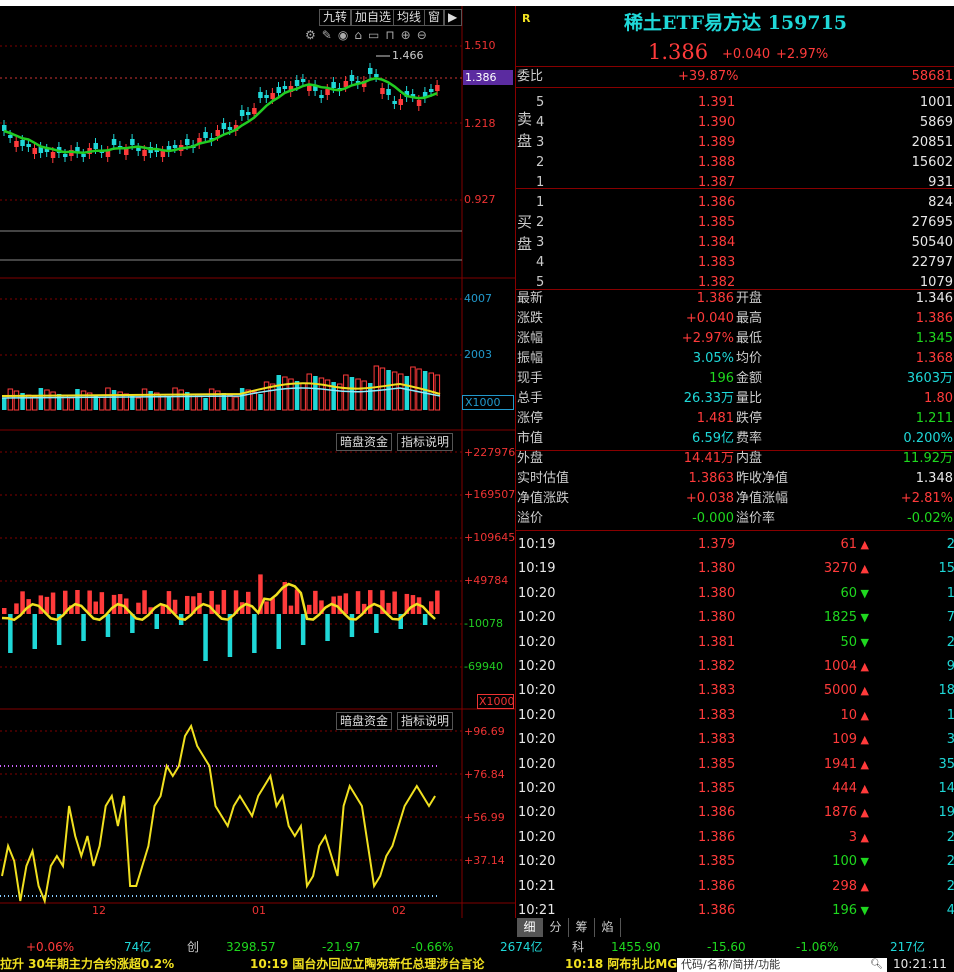 The width and height of the screenshot is (954, 972). What do you see at coordinates (735, 359) in the screenshot?
I see `stat-row: 振幅 3.05% 均价 1.368` at bounding box center [735, 359].